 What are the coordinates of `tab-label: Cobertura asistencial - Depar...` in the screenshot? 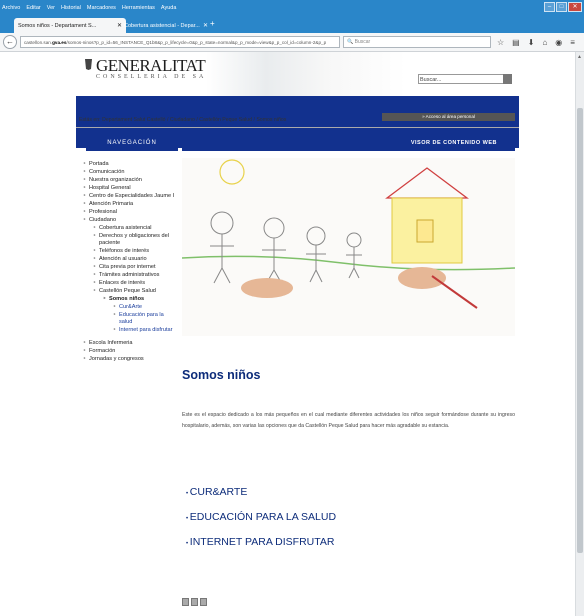 It's located at (162, 25).